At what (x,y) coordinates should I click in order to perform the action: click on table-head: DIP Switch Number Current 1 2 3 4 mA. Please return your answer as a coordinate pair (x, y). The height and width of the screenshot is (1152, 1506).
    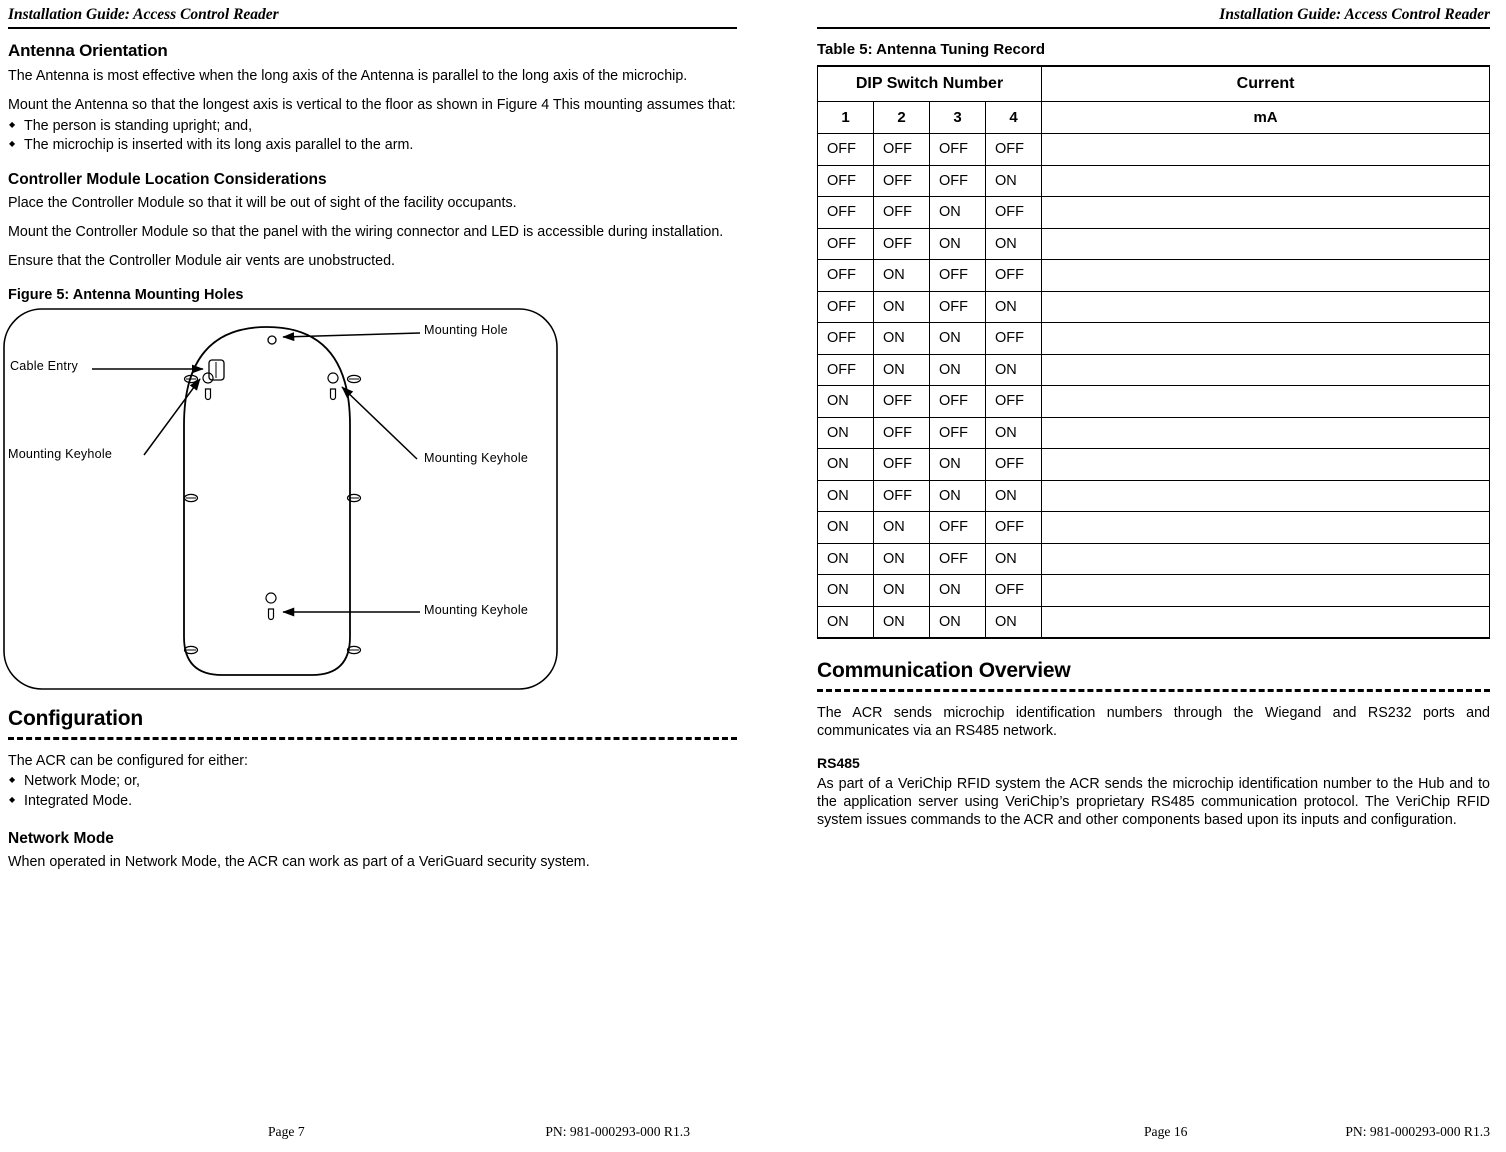
    Looking at the image, I should click on (1153, 99).